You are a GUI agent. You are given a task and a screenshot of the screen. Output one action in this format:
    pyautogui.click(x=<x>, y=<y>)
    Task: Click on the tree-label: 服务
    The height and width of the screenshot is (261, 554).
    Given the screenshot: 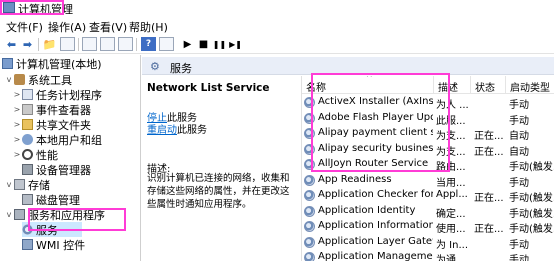 What is the action you would take?
    pyautogui.click(x=47, y=230)
    